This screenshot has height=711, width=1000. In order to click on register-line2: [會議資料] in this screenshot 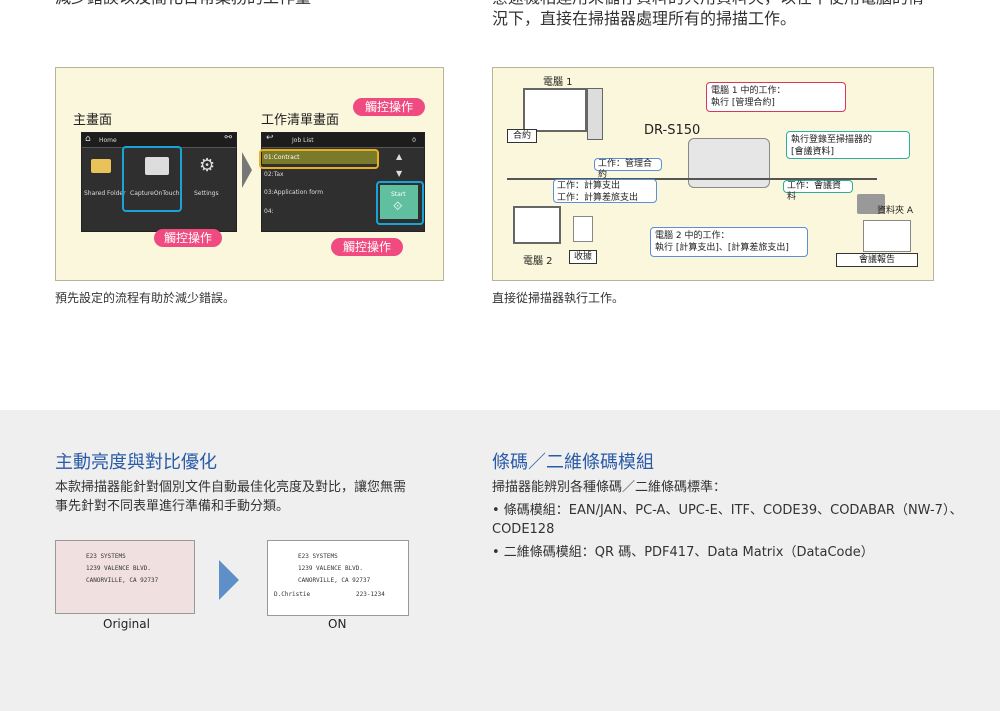, I will do `click(813, 152)`.